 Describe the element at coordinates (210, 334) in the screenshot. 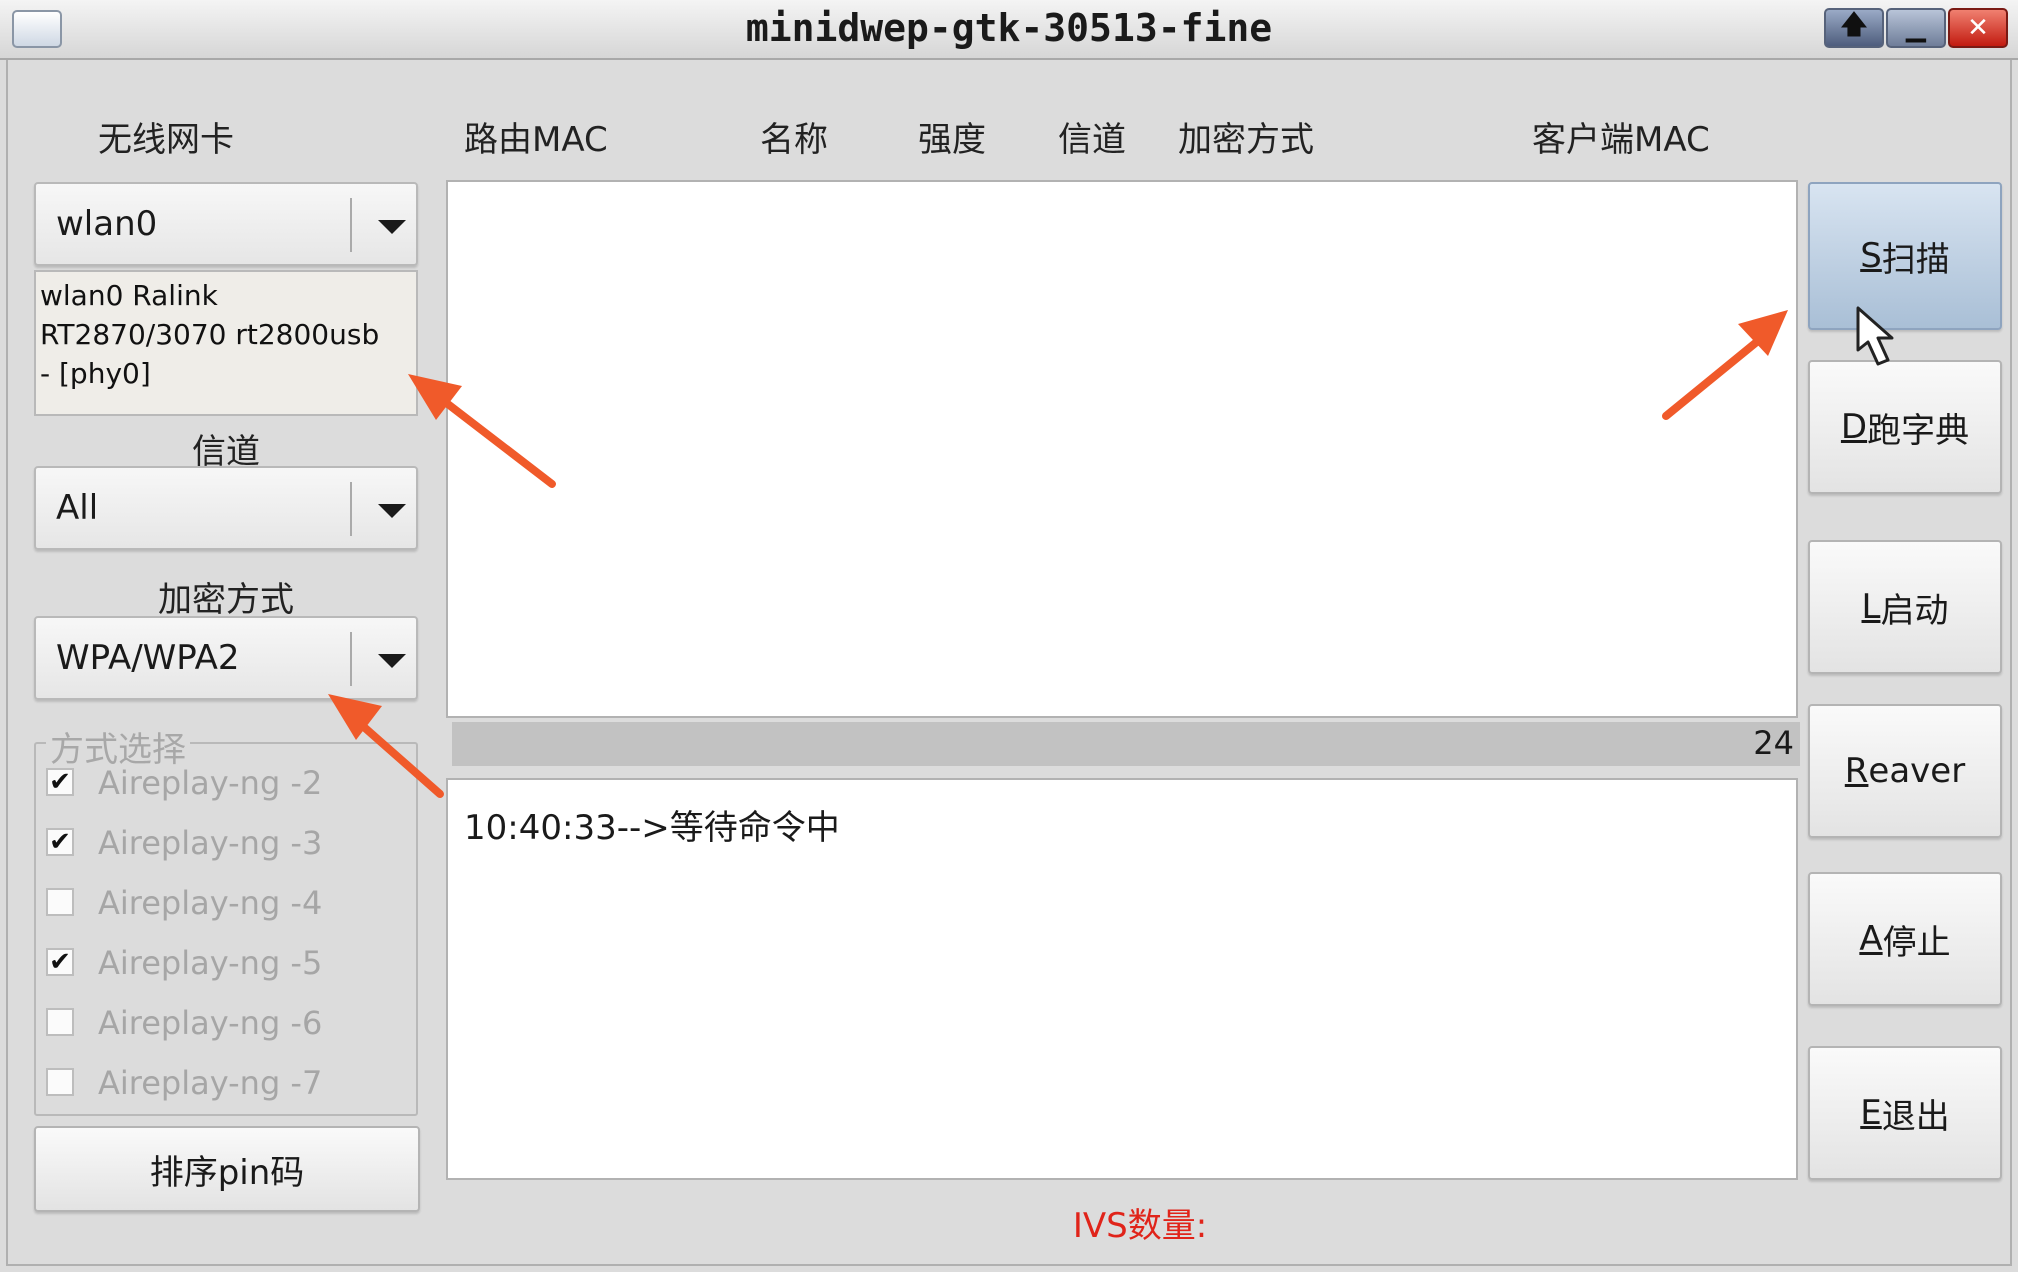

I see `interface-info-line: RT2870/3070 rt2800usb` at that location.